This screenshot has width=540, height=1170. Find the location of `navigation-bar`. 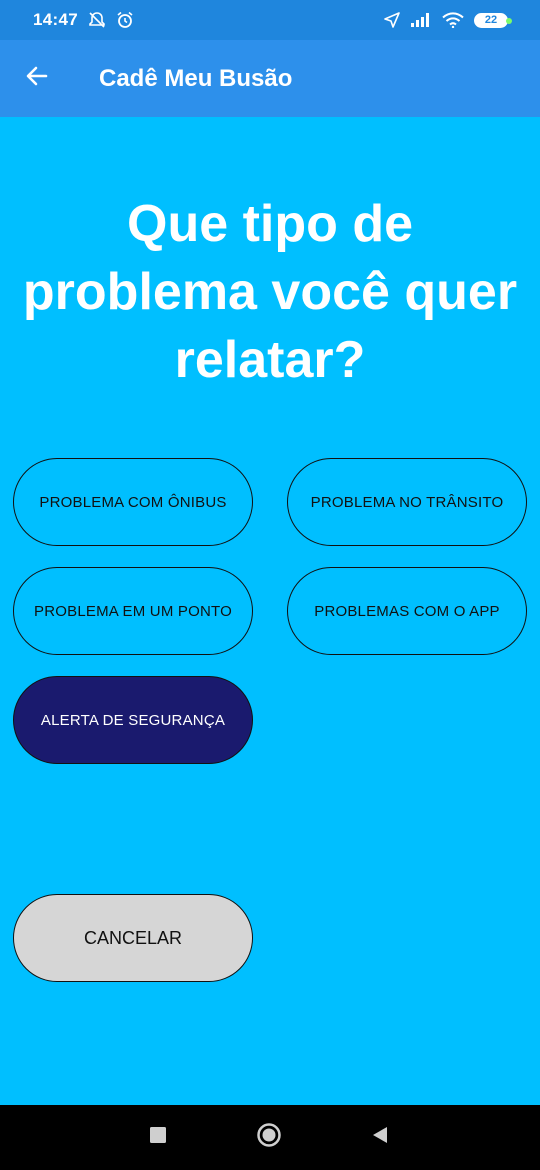

navigation-bar is located at coordinates (270, 1137).